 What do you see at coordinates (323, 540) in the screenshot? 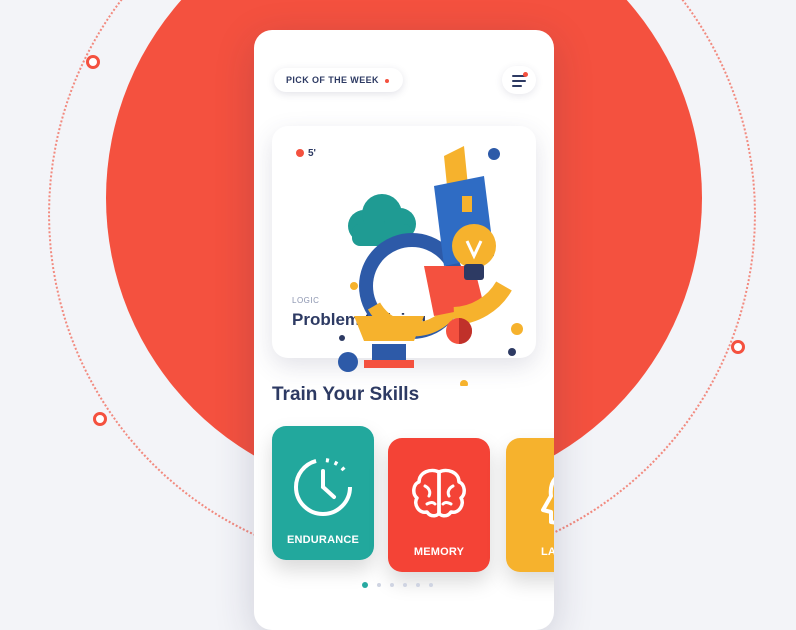
I see `skill-label: ENDURANCE` at bounding box center [323, 540].